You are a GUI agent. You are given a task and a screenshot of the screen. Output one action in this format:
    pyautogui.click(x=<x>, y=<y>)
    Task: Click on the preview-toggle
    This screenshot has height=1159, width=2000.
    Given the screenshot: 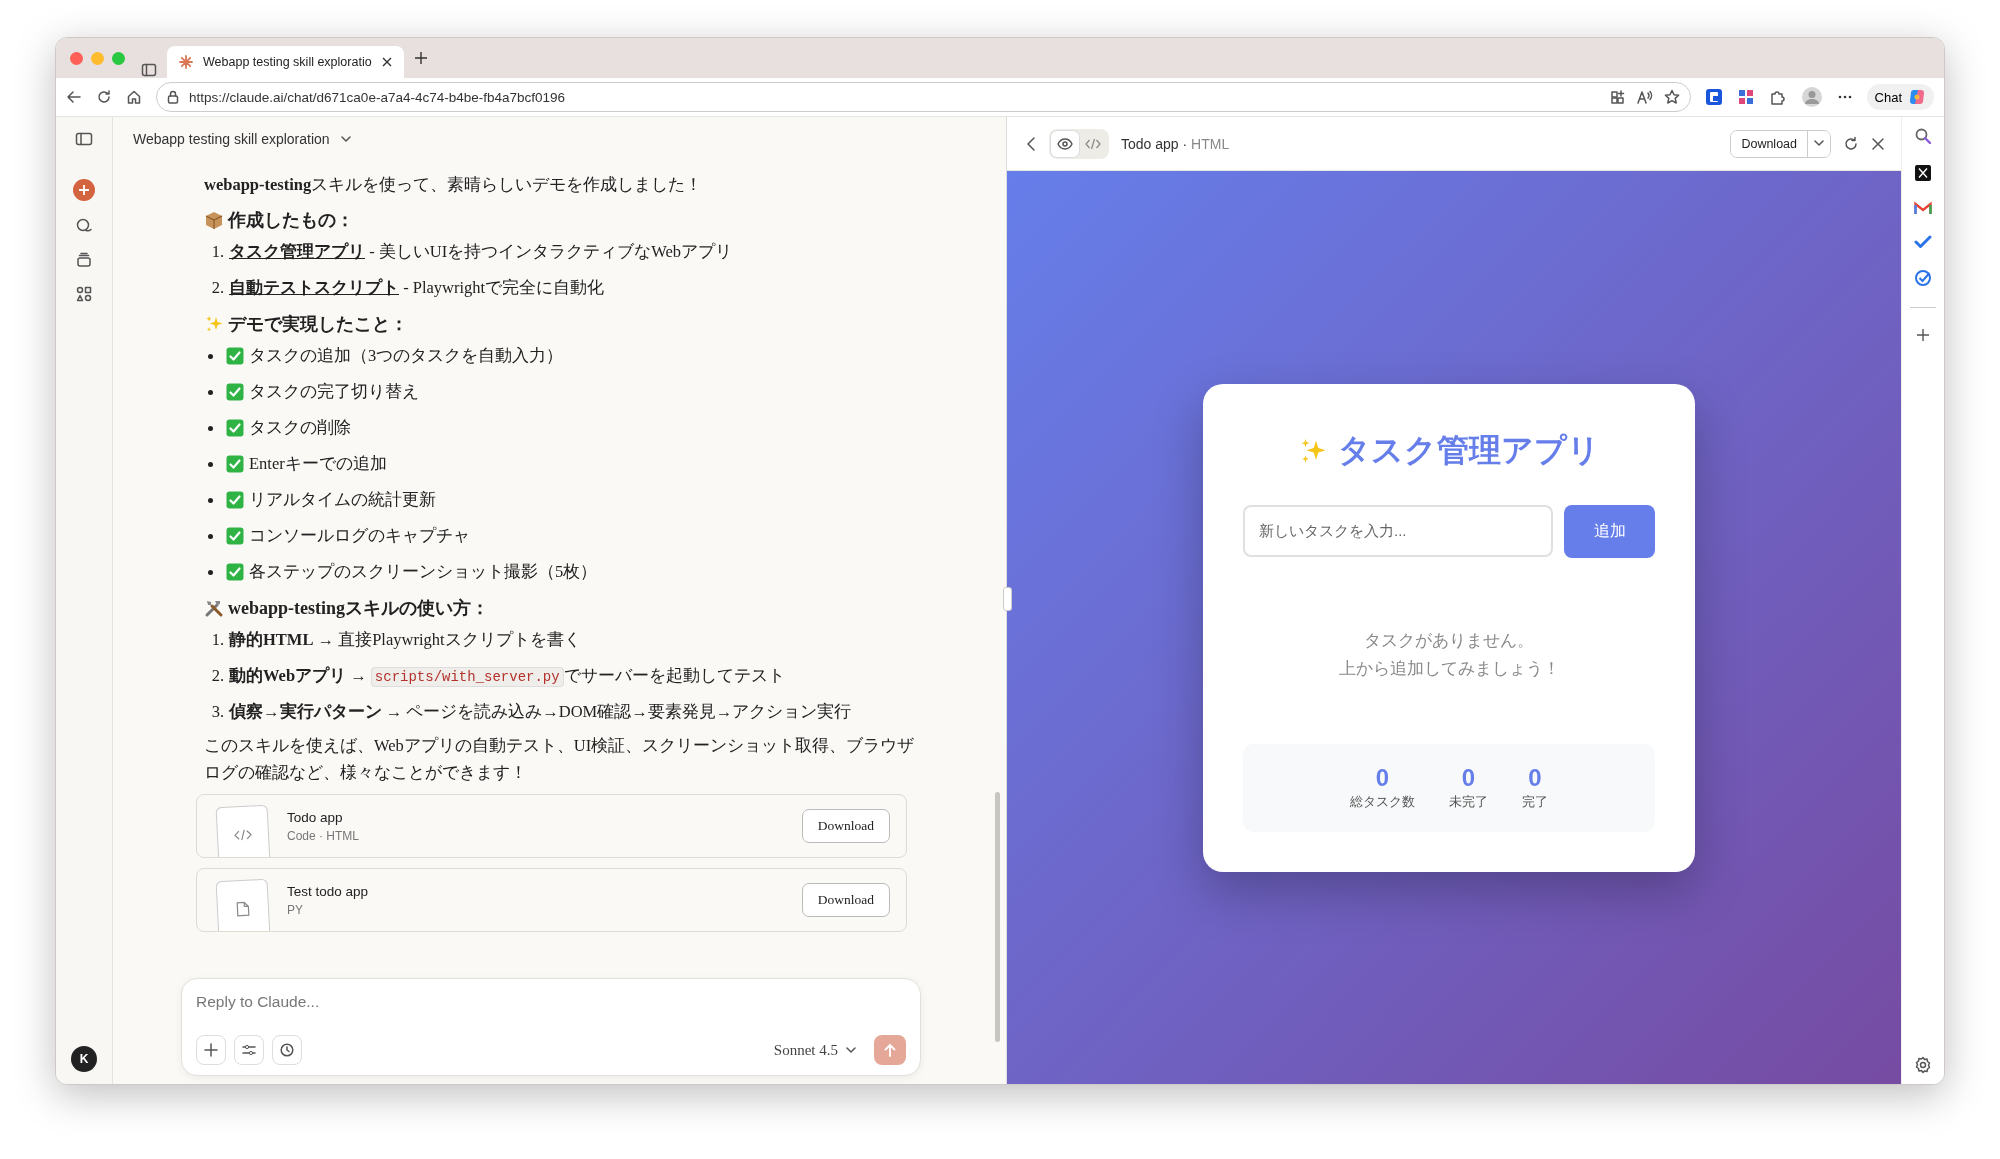 What is the action you would take?
    pyautogui.click(x=1065, y=143)
    